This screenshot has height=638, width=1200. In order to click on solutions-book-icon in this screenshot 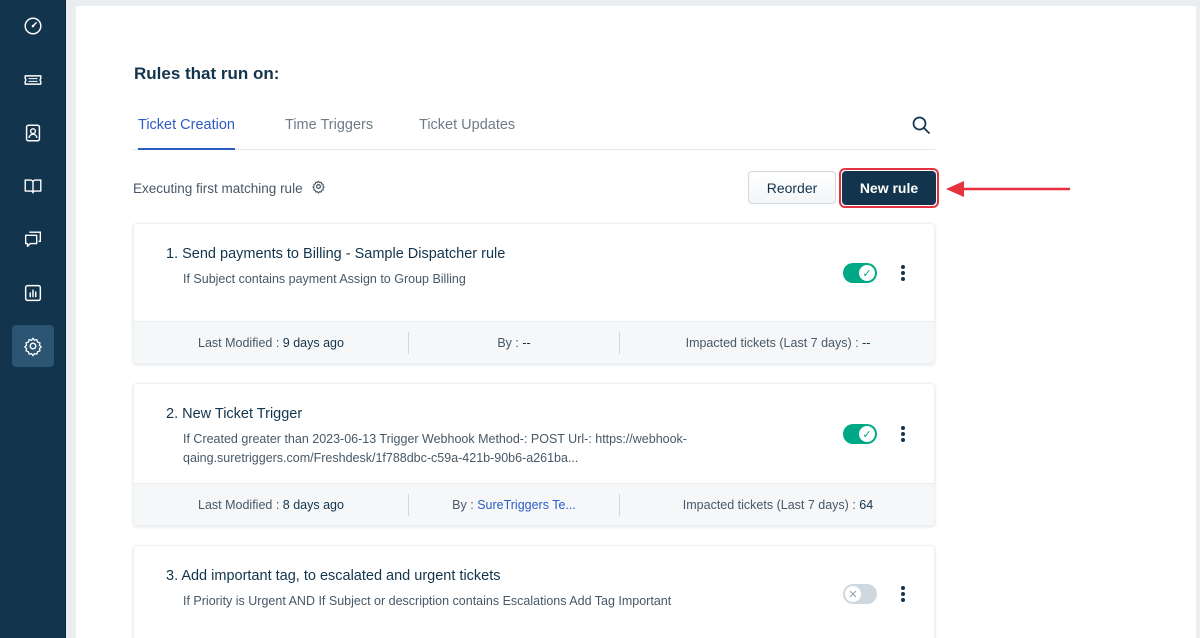, I will do `click(33, 186)`.